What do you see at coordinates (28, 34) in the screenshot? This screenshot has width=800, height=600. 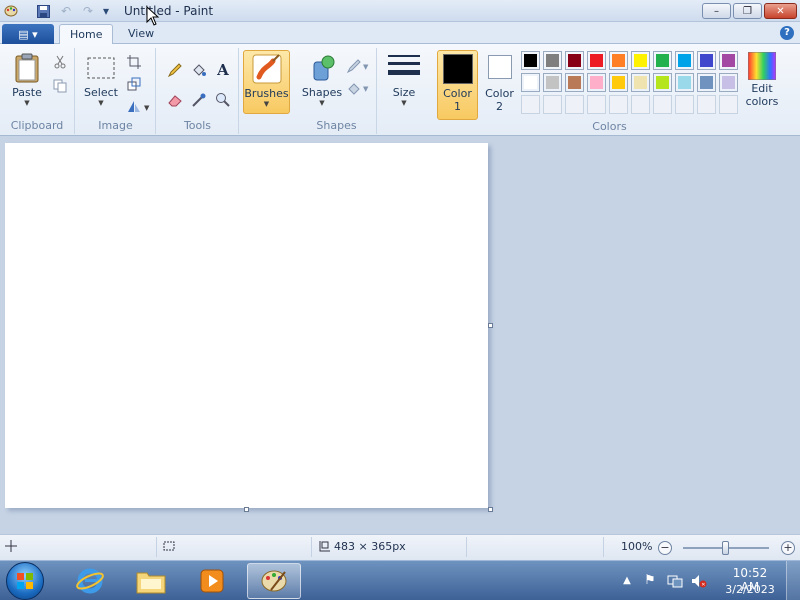 I see `paint-menu-button: ▤ ▾` at bounding box center [28, 34].